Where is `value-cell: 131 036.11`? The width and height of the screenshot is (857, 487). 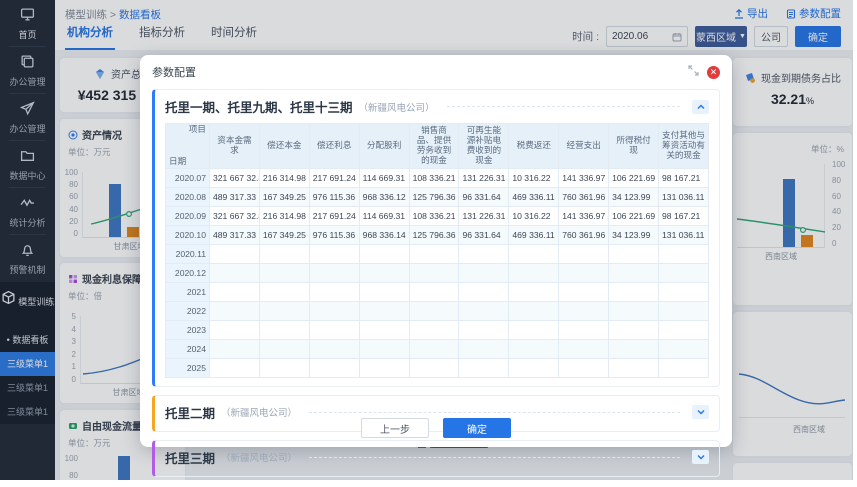
value-cell: 131 036.11 is located at coordinates (683, 234).